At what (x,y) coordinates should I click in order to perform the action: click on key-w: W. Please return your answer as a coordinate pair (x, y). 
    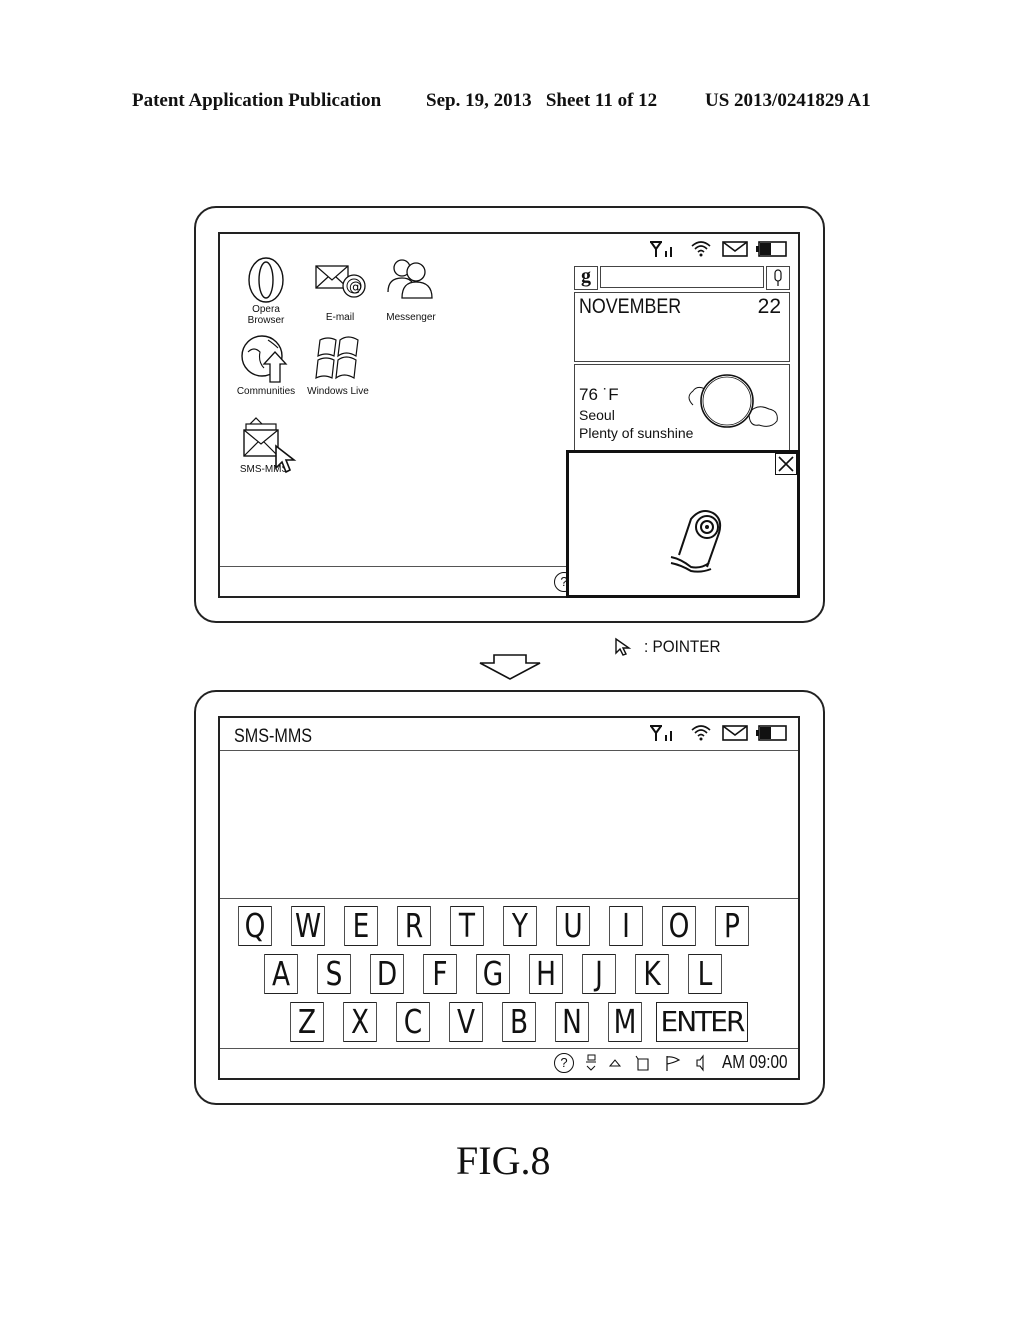
    Looking at the image, I should click on (308, 926).